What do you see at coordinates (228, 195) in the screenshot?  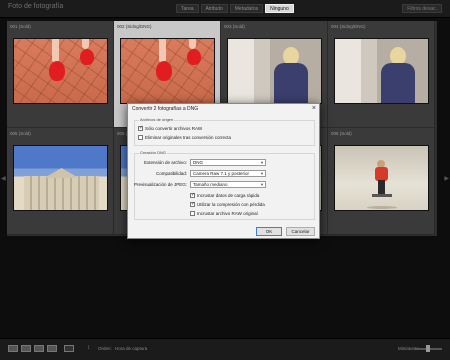 I see `fast-load-label: Incrustar datos de carga rápida` at bounding box center [228, 195].